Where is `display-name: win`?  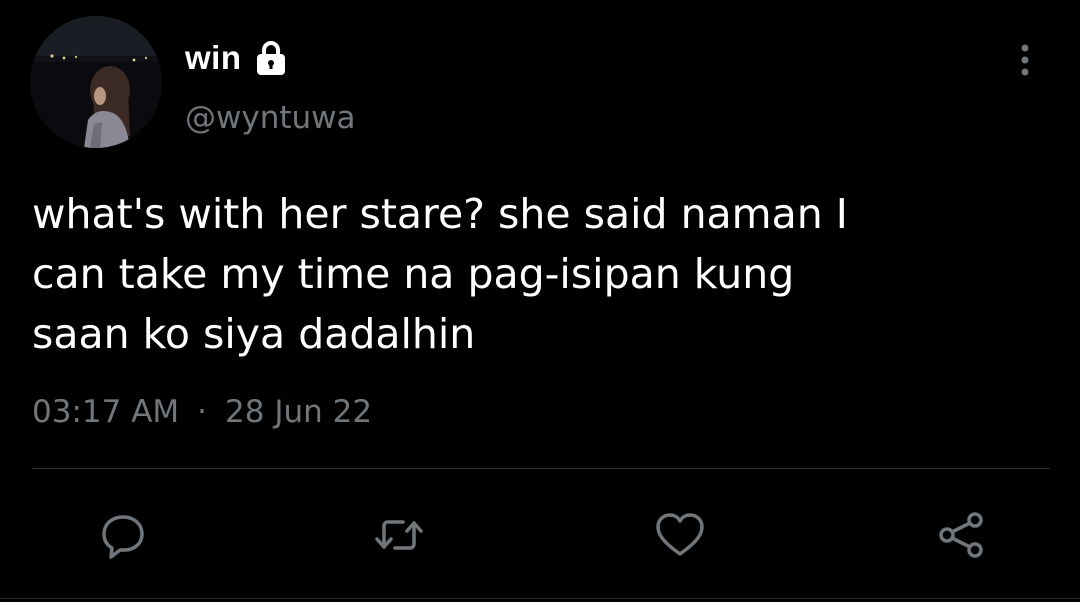 display-name: win is located at coordinates (213, 58).